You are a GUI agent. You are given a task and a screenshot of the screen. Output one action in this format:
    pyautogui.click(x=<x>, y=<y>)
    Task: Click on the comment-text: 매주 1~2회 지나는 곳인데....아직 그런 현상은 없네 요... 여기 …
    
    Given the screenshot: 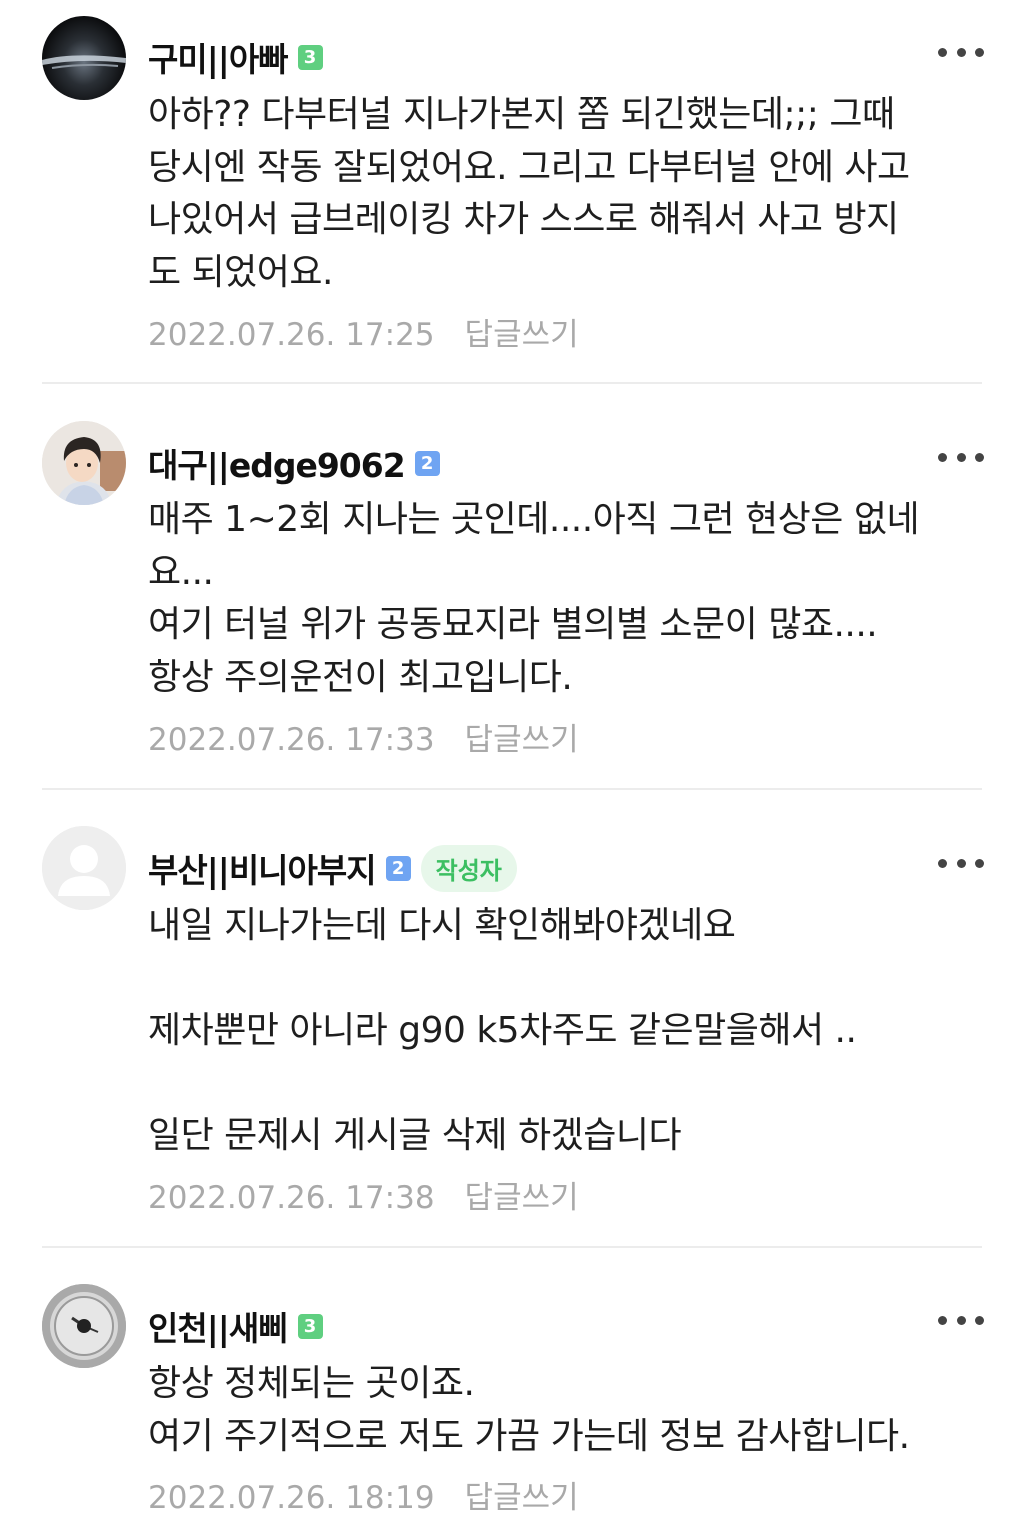 What is the action you would take?
    pyautogui.click(x=573, y=599)
    